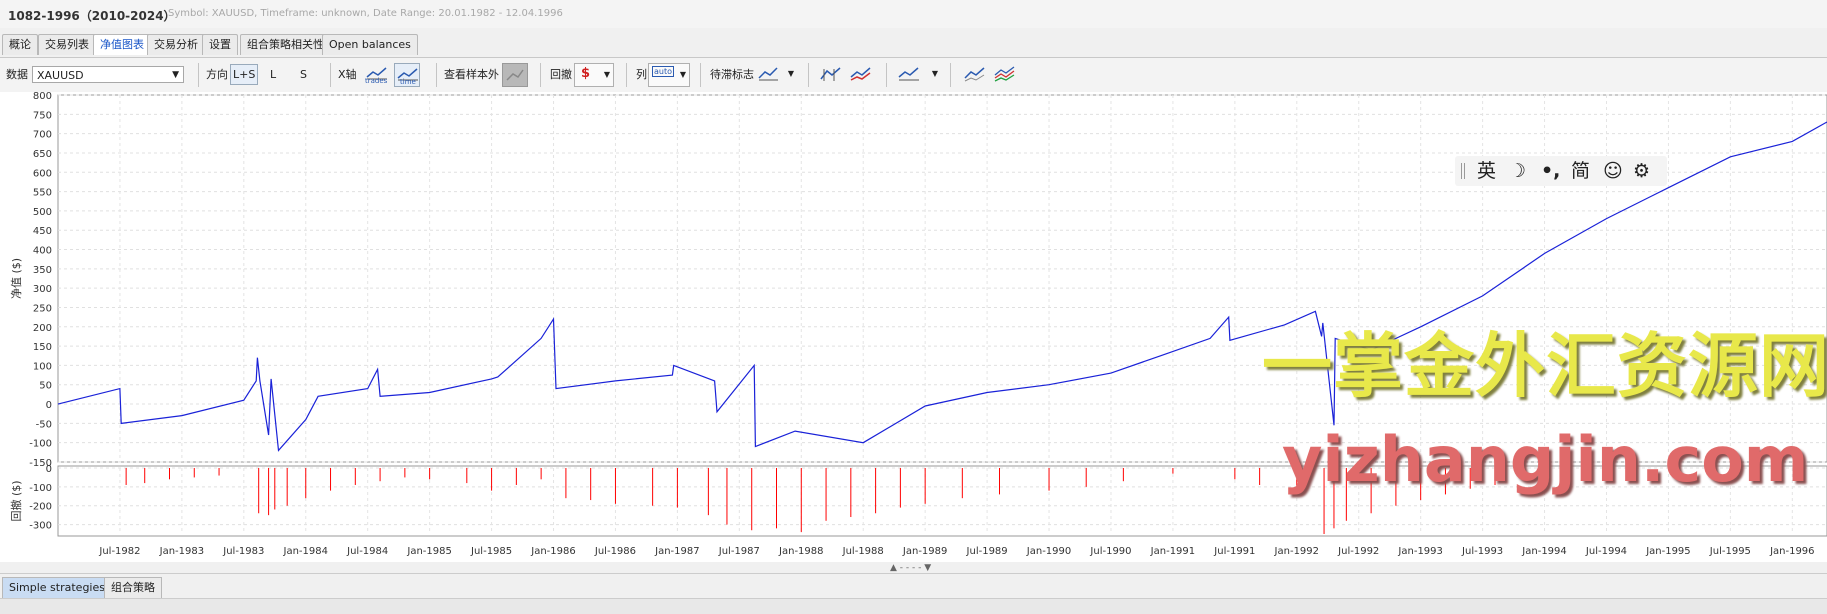 The width and height of the screenshot is (1827, 614). I want to click on columns-dropdown: auto ▼, so click(669, 75).